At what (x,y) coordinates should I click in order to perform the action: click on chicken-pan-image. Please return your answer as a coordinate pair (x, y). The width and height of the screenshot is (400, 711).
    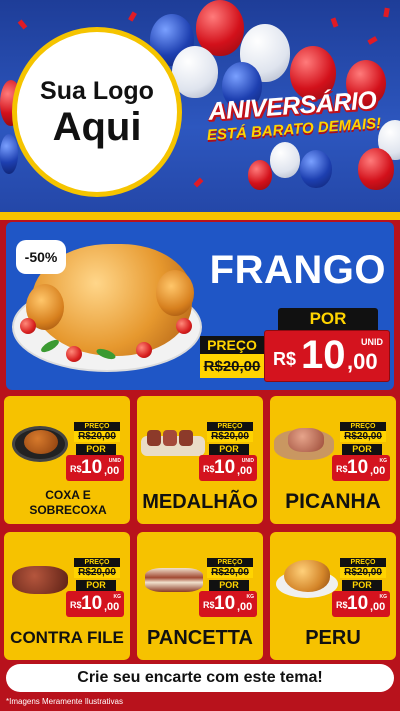
    Looking at the image, I should click on (41, 441).